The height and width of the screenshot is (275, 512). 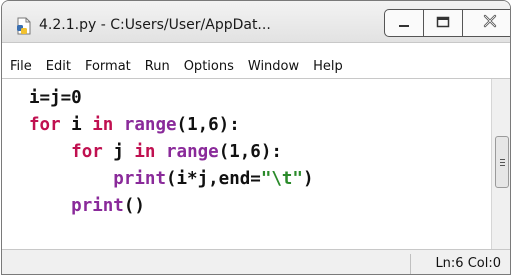 I want to click on code-line: for j in range(1,6):, so click(x=171, y=152).